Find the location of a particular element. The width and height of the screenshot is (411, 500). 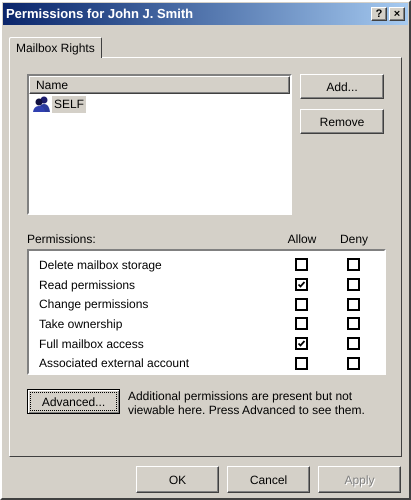

cancel-button: Cancel is located at coordinates (268, 479).